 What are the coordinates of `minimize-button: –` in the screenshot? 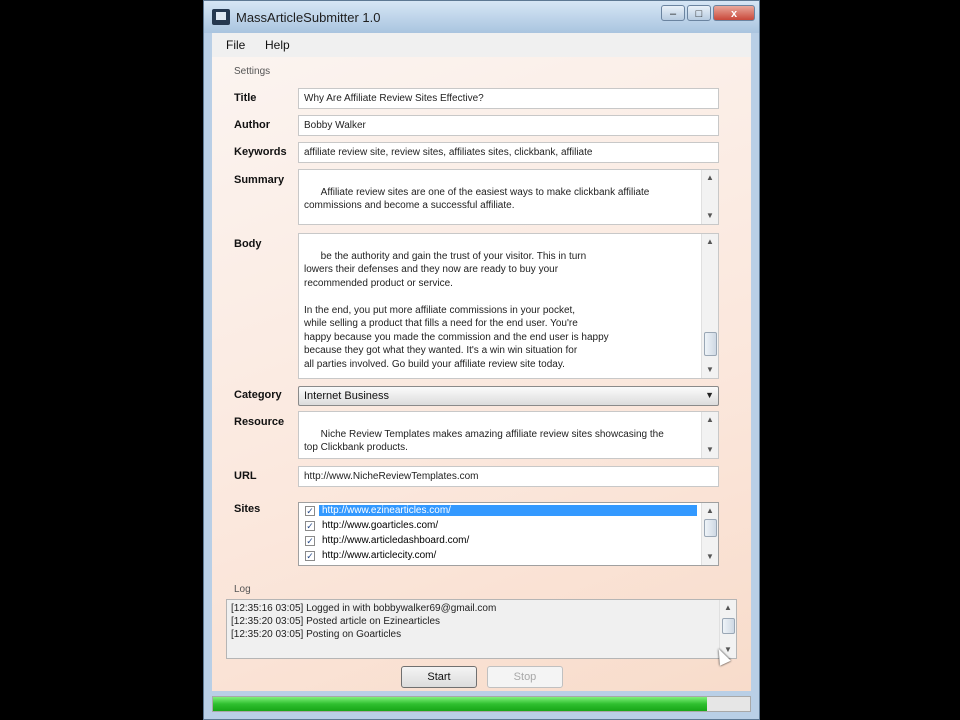 It's located at (673, 13).